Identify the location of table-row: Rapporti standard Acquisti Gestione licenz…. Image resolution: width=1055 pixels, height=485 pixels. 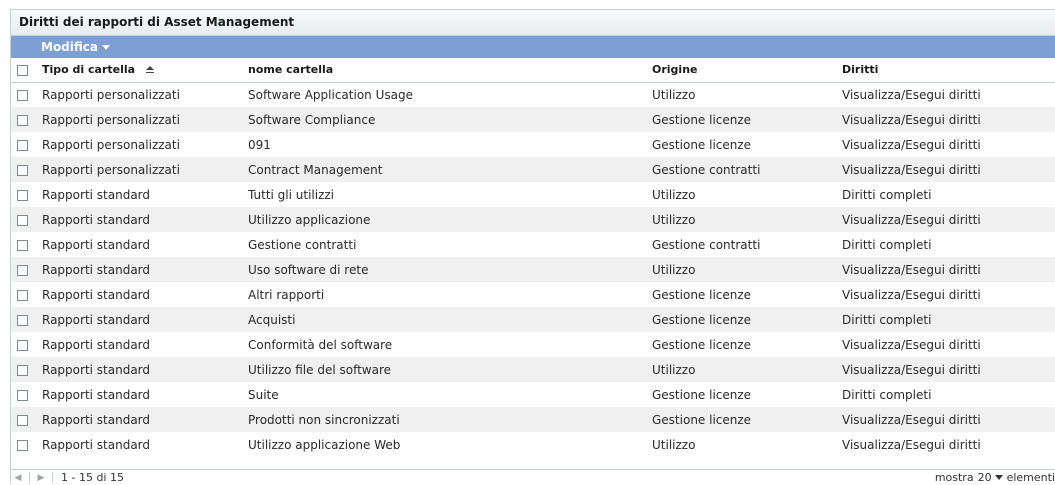
(533, 319).